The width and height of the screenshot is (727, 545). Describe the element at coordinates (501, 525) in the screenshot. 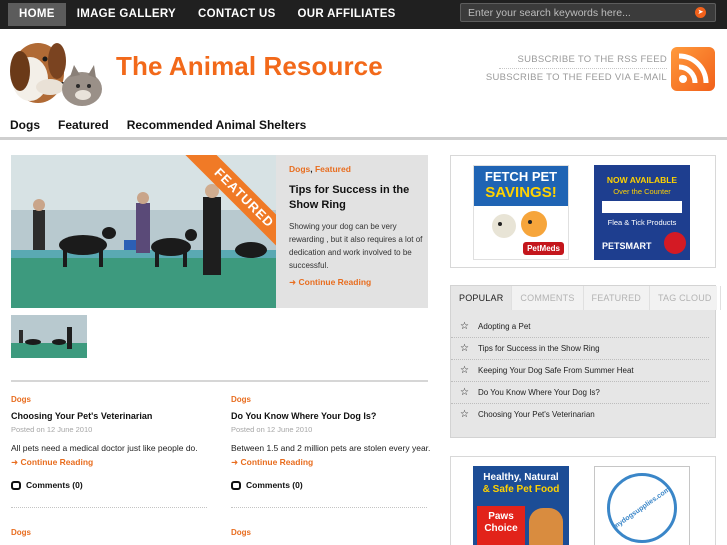

I see `paws-choice-logo: Paws Choice` at that location.